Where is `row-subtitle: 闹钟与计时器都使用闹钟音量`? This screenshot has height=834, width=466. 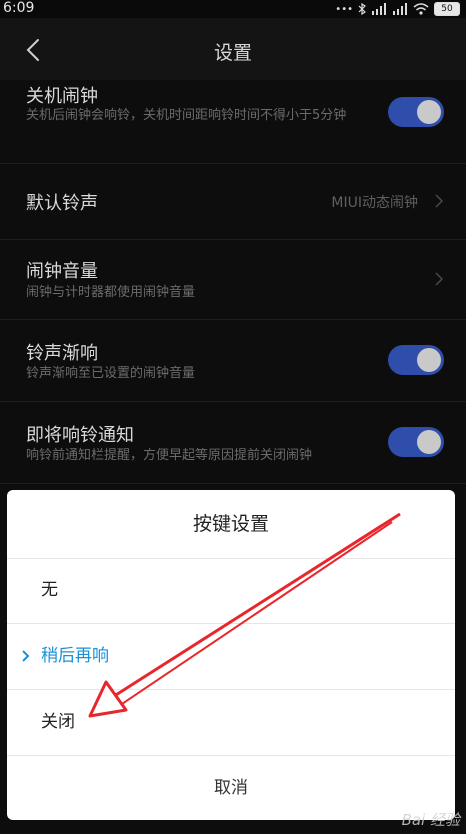 row-subtitle: 闹钟与计时器都使用闹钟音量 is located at coordinates (111, 292).